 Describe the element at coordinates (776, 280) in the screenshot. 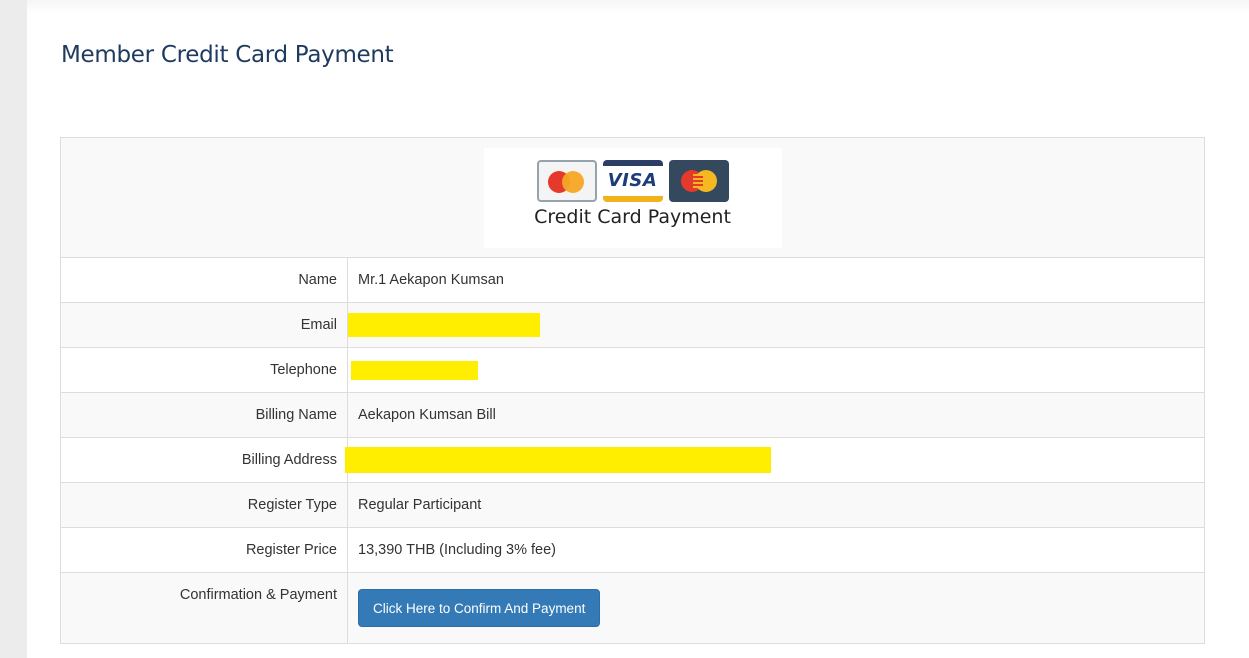

I see `name-value: Mr.1 Aekapon Kumsan` at that location.